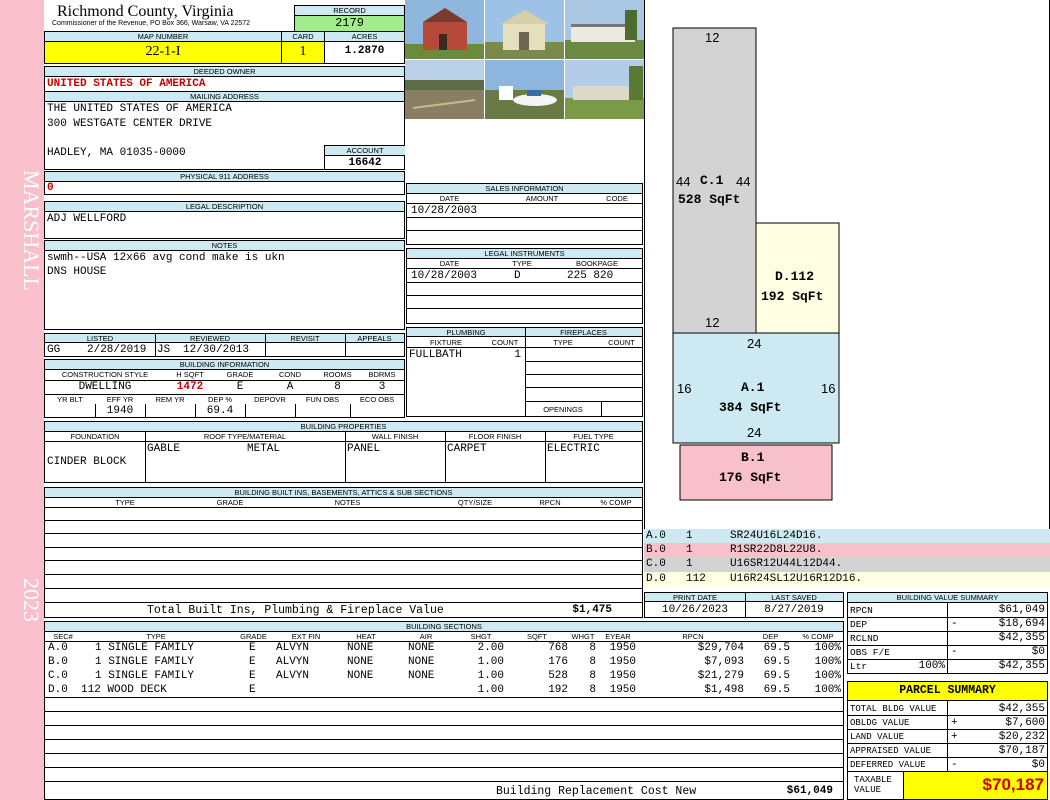 The image size is (1050, 800). Describe the element at coordinates (444, 29) in the screenshot. I see `photo-barn` at that location.